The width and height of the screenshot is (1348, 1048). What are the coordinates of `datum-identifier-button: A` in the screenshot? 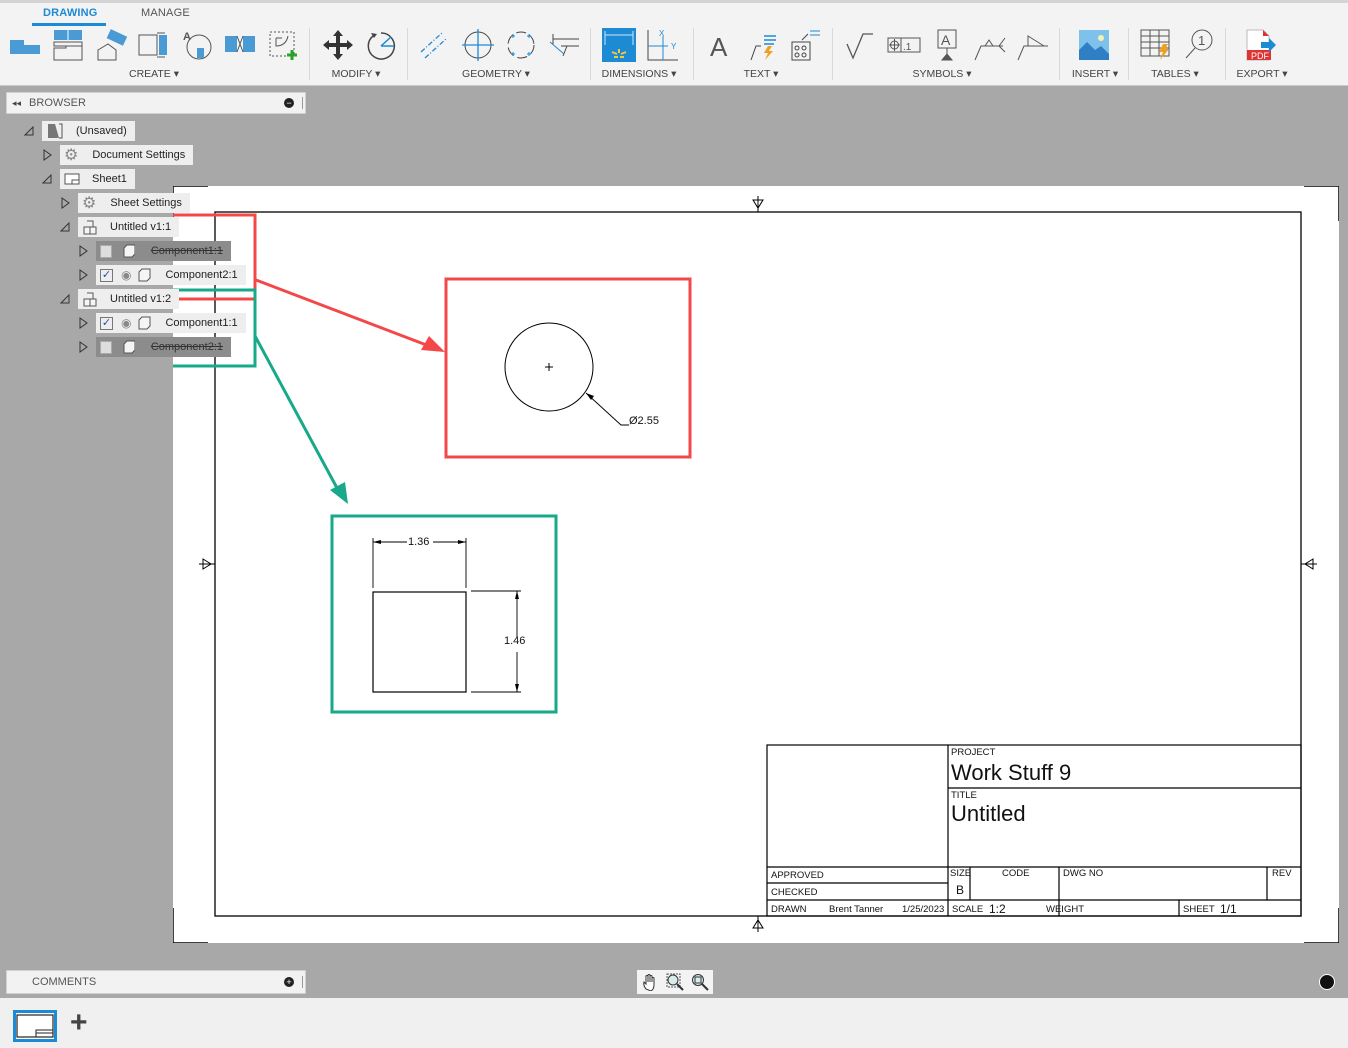 It's located at (947, 45).